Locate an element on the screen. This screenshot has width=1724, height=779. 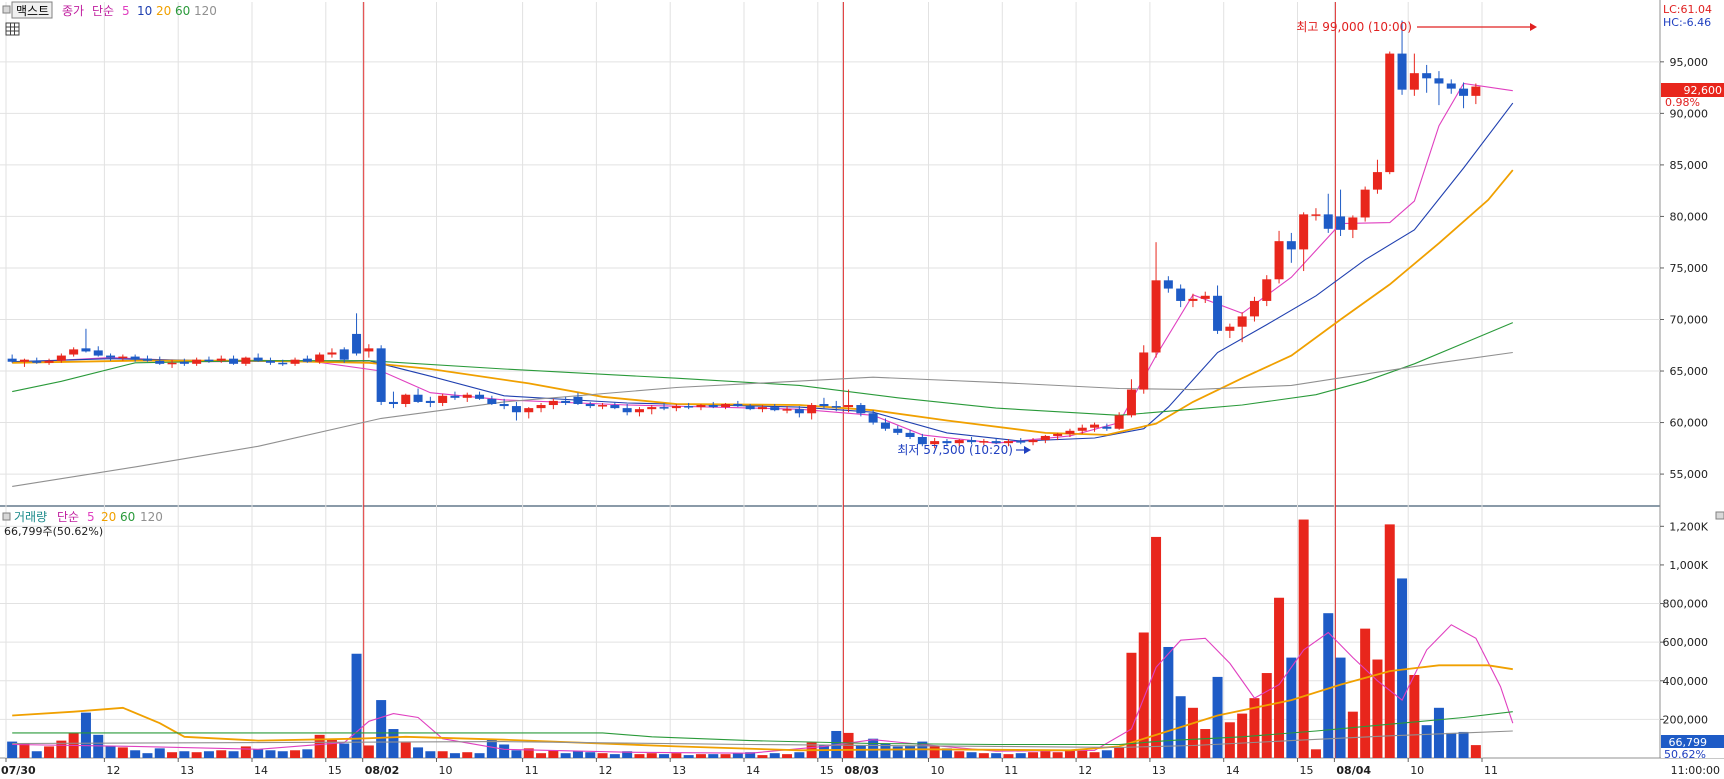
y-tick-label: 70,000 is located at coordinates (1689, 319).